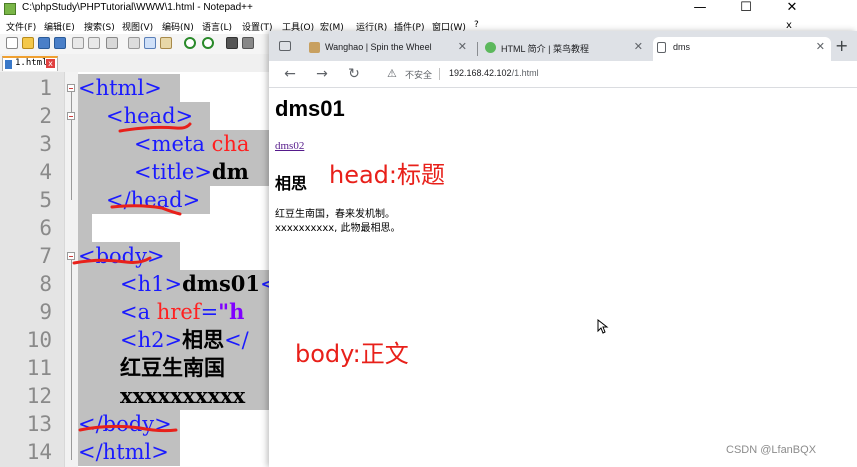 This screenshot has height=467, width=857. Describe the element at coordinates (792, 8) in the screenshot. I see `close-button: ✕` at that location.